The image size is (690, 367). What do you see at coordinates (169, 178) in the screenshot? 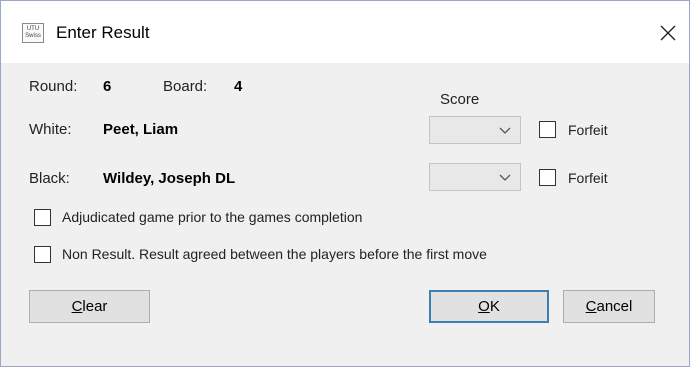
I see `black-player-name: Wildey, Joseph DL` at bounding box center [169, 178].